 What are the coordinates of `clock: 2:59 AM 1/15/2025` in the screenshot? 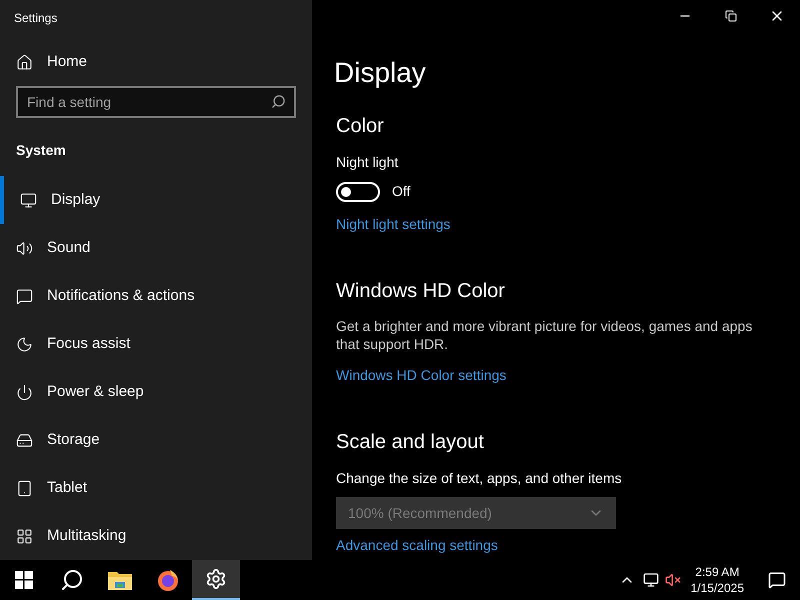 It's located at (717, 580).